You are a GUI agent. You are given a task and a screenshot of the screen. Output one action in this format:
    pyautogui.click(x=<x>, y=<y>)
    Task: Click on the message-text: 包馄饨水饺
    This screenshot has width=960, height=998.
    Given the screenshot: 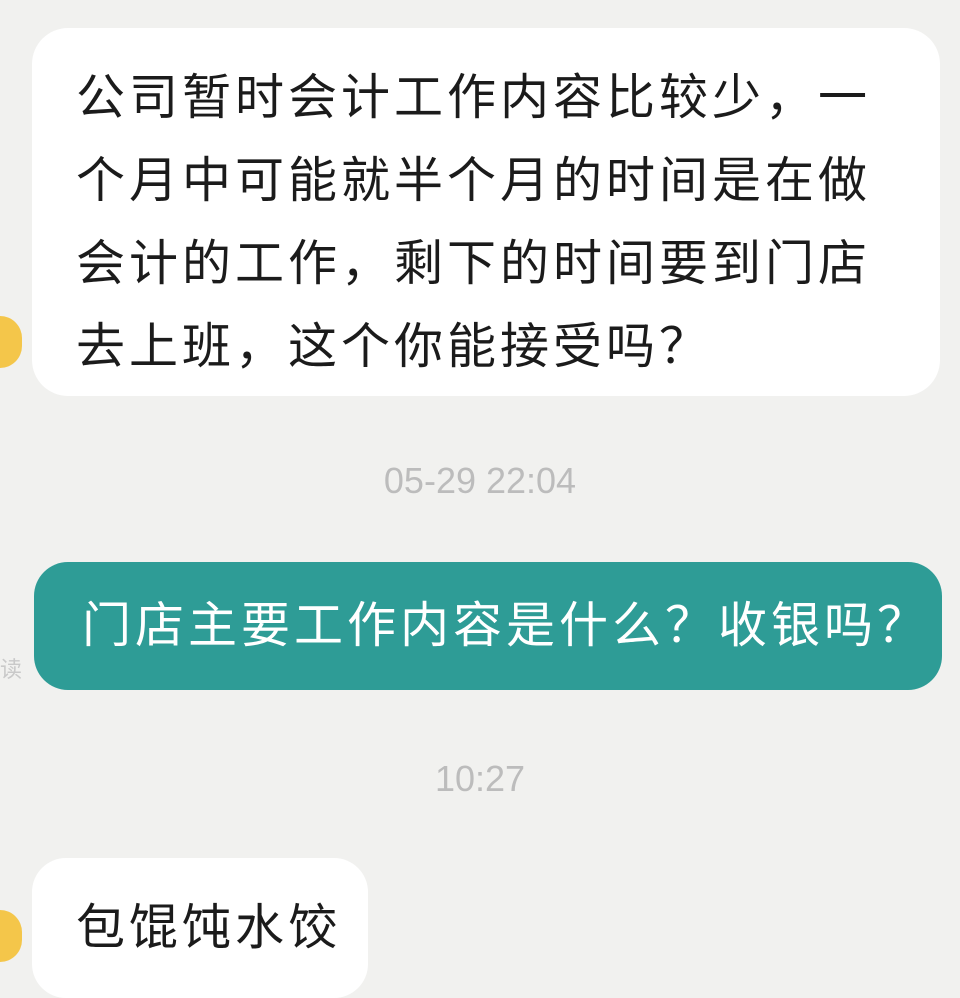 What is the action you would take?
    pyautogui.click(x=209, y=927)
    